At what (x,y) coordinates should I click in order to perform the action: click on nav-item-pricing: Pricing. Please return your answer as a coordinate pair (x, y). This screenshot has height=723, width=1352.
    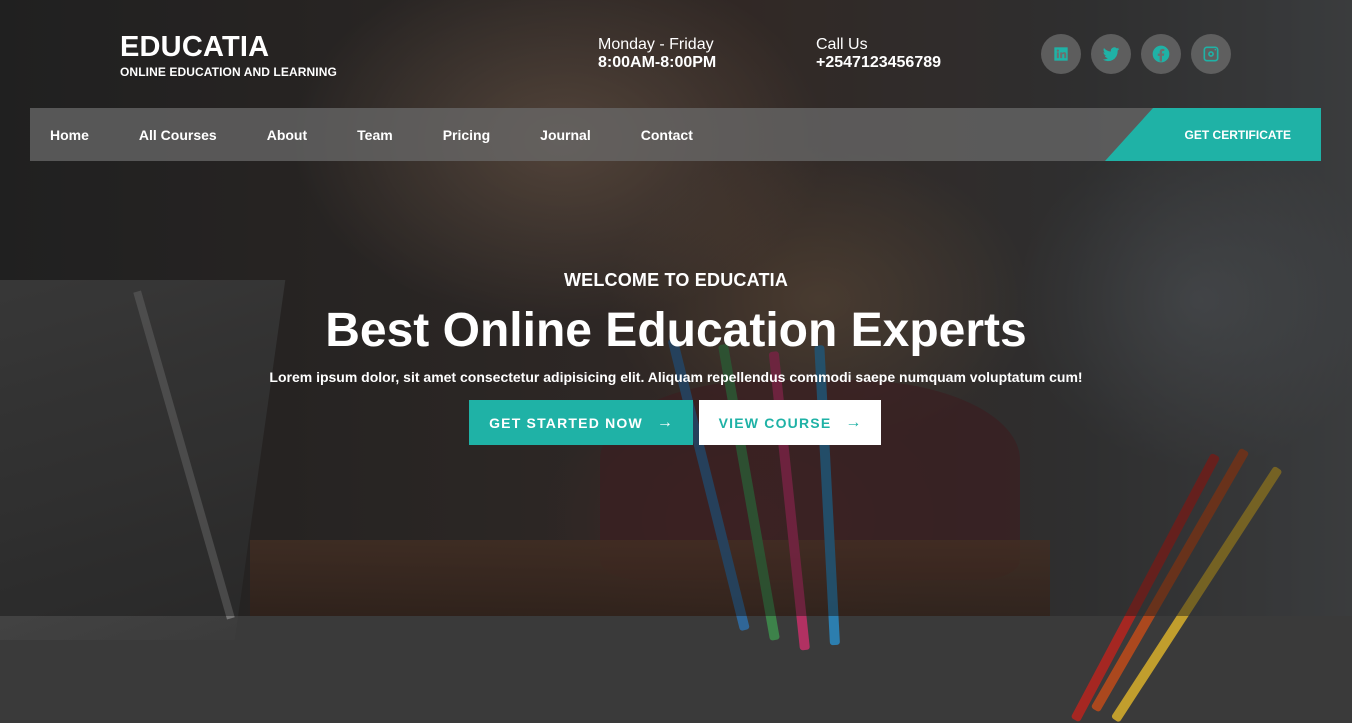
    Looking at the image, I should click on (466, 135).